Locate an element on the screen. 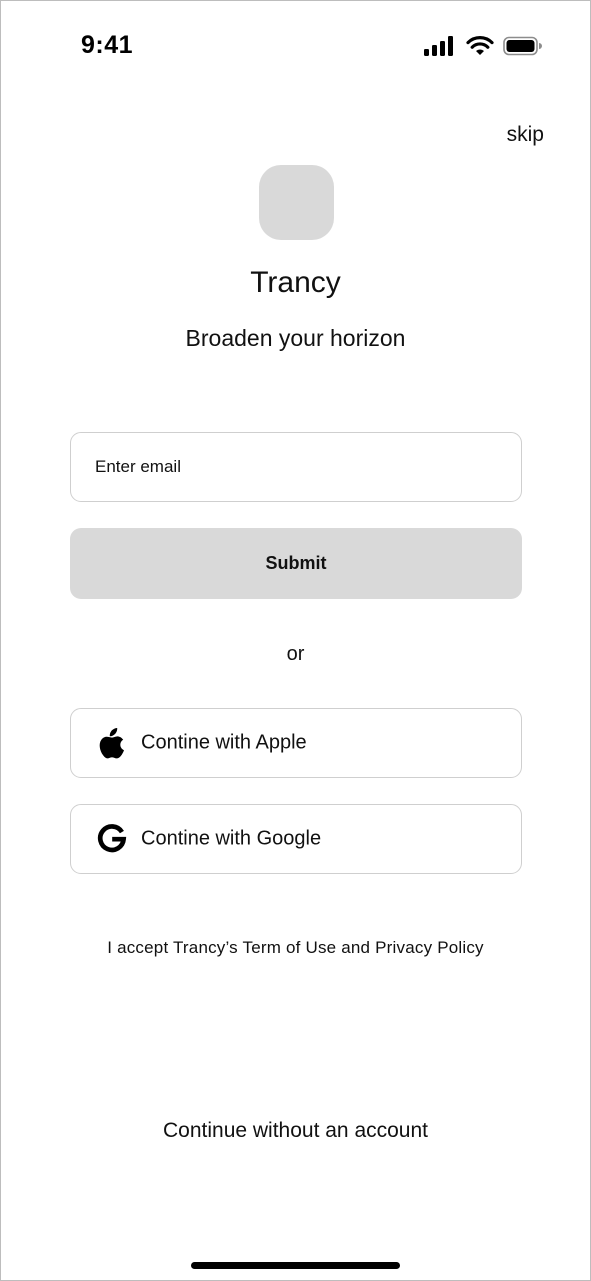 The image size is (591, 1281). cellular-signal-icon is located at coordinates (438, 46).